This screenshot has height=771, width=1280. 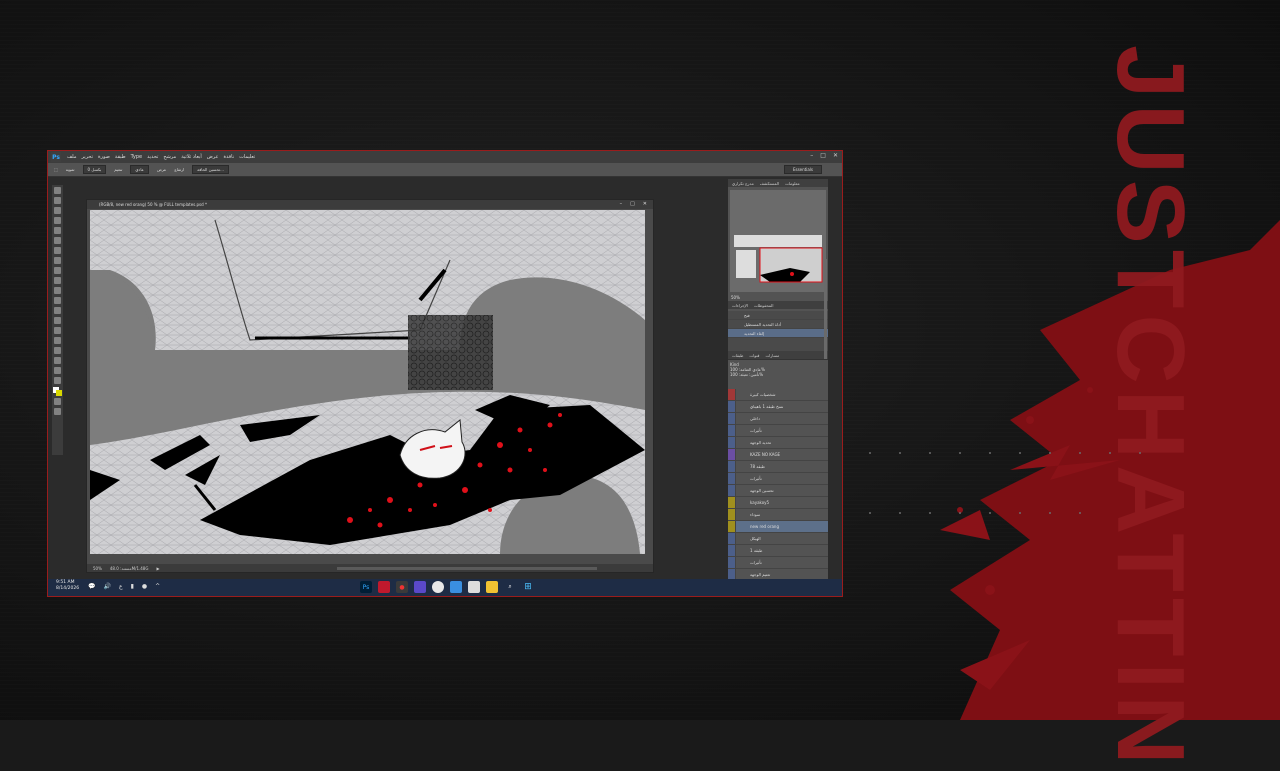 What do you see at coordinates (59, 393) in the screenshot?
I see `background-color-swatch` at bounding box center [59, 393].